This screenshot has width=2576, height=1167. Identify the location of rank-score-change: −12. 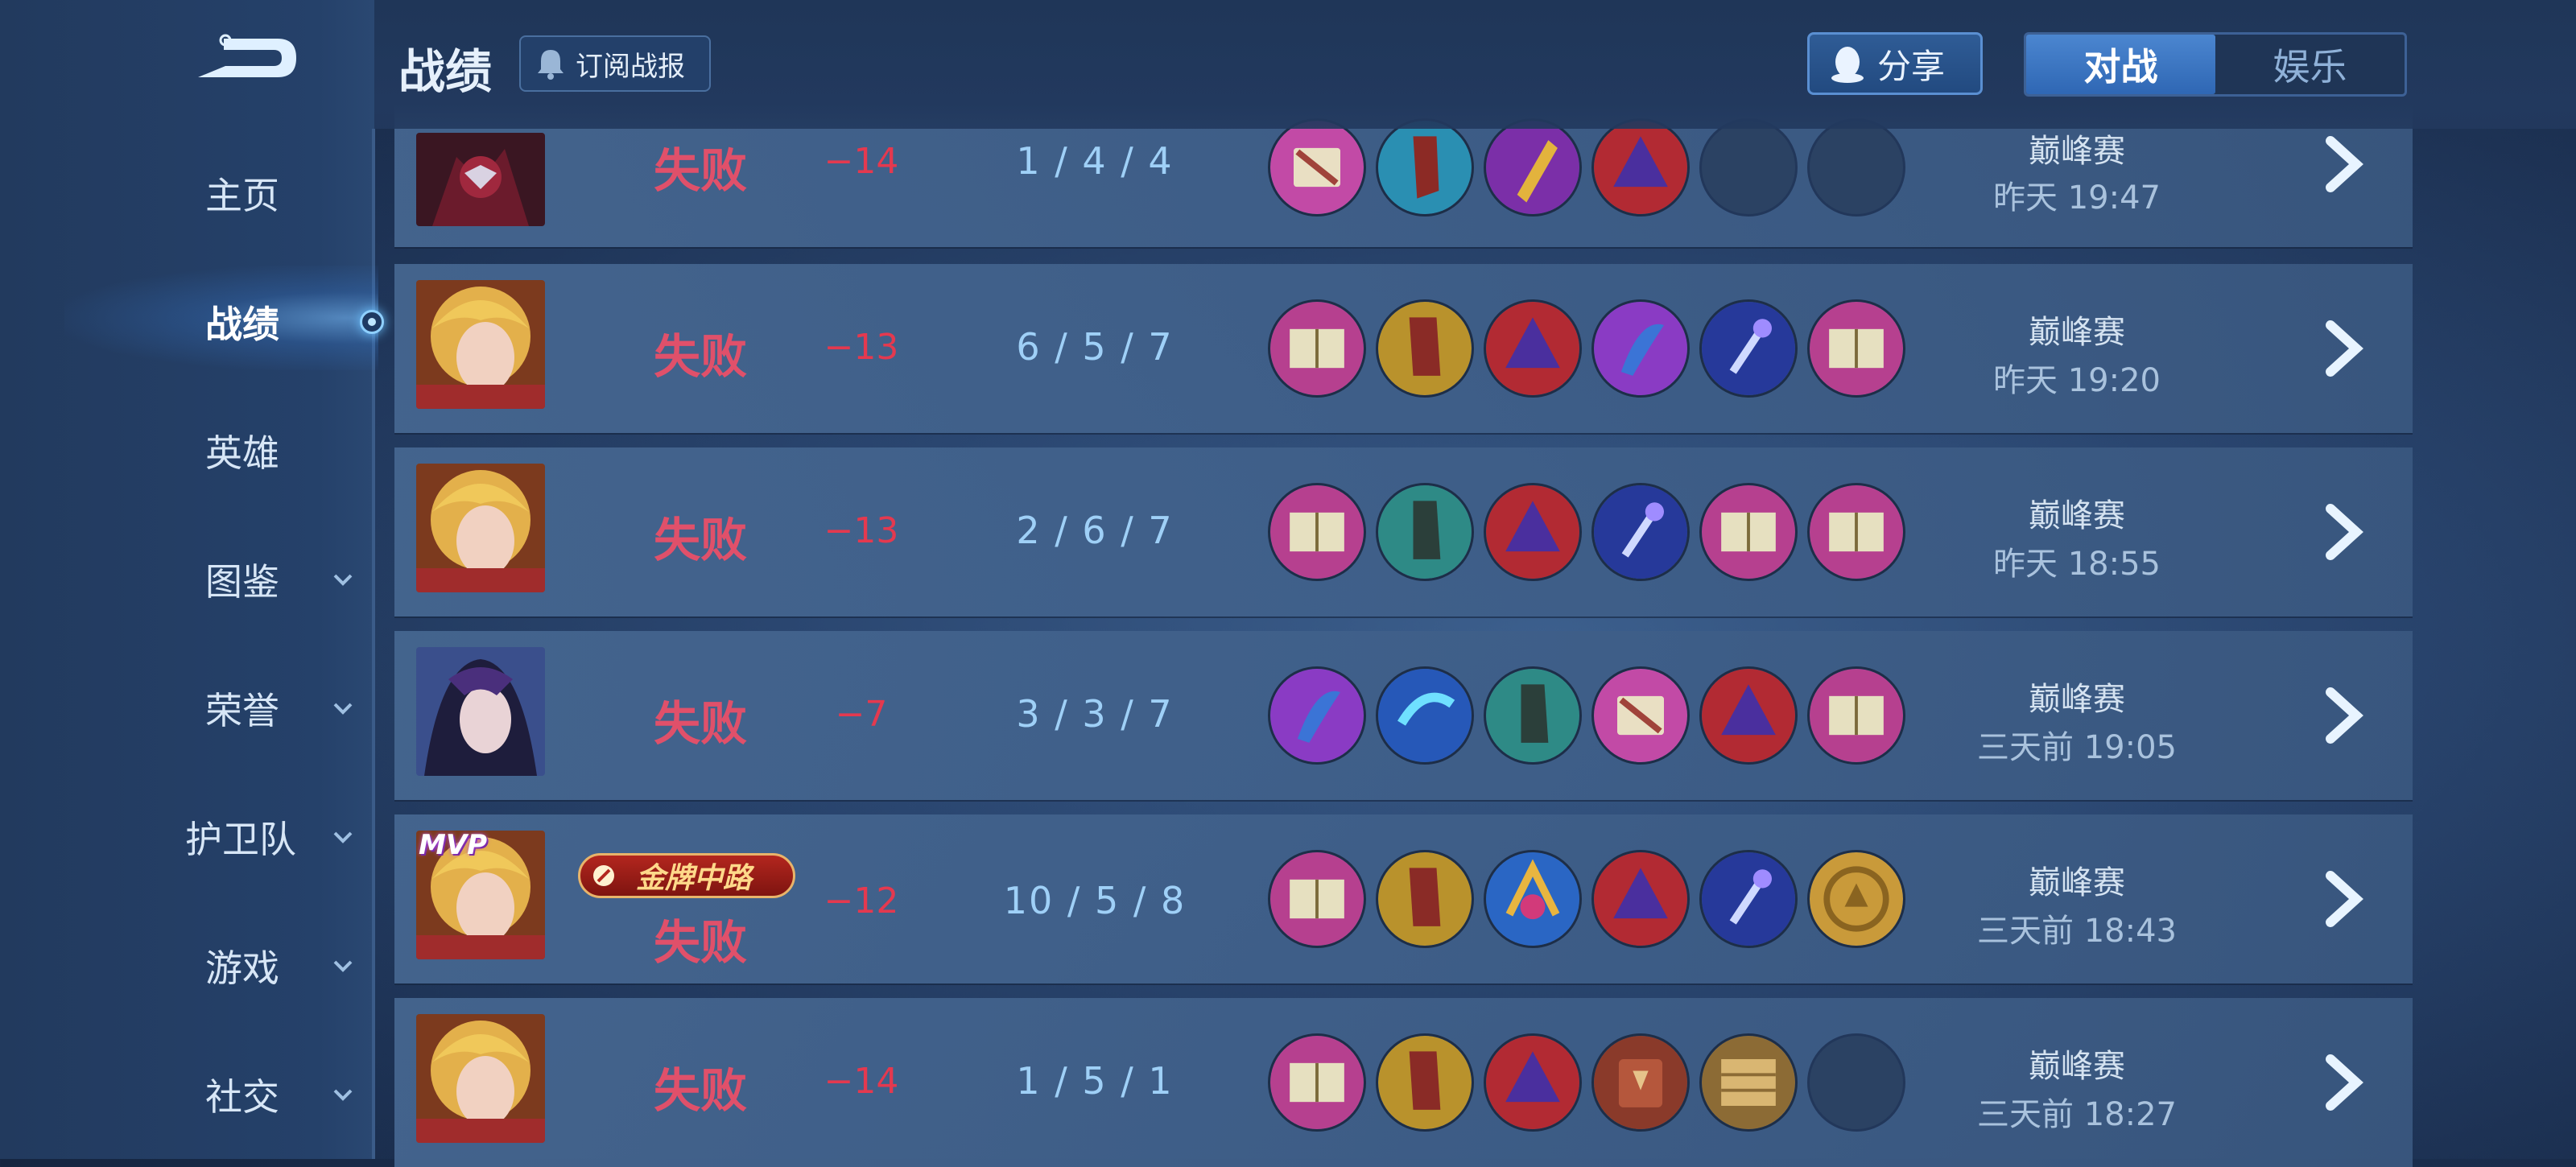
(861, 901).